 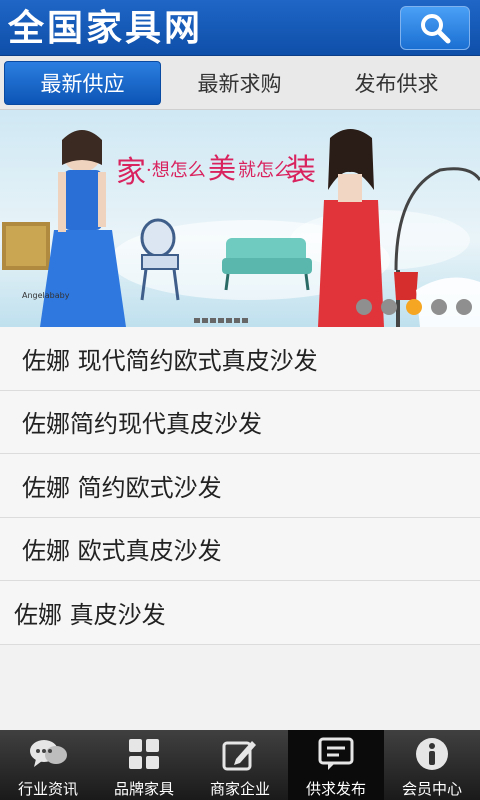 I want to click on nav-label: 供求发布, so click(x=335, y=789).